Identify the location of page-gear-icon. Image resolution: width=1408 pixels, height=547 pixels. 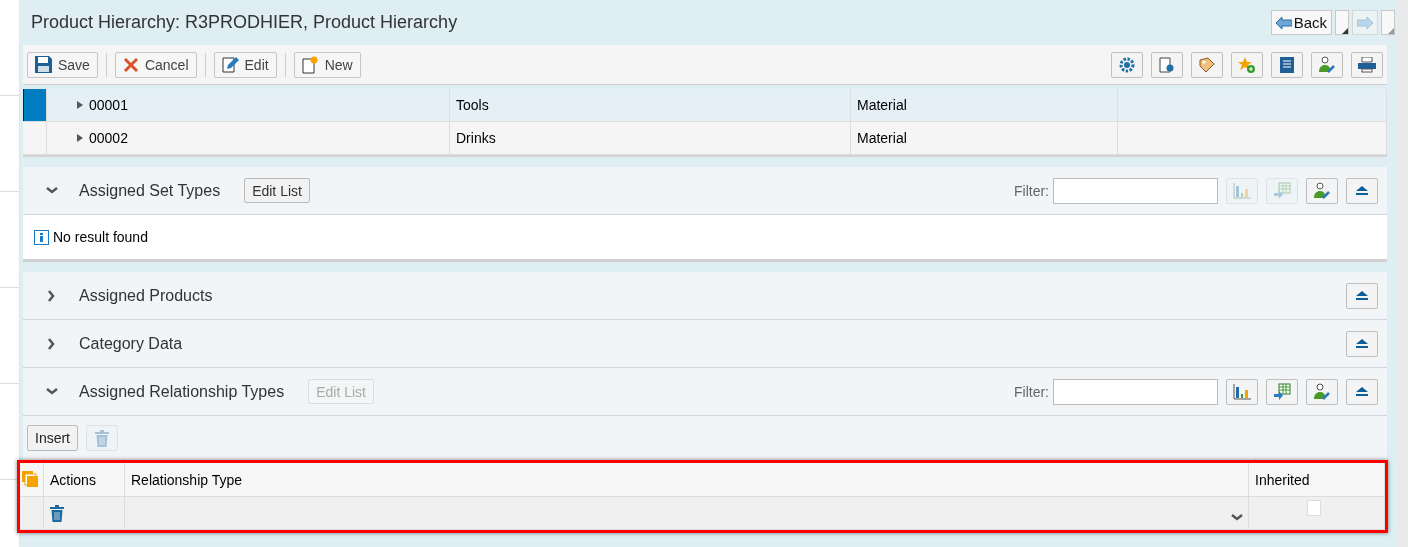
(1167, 64).